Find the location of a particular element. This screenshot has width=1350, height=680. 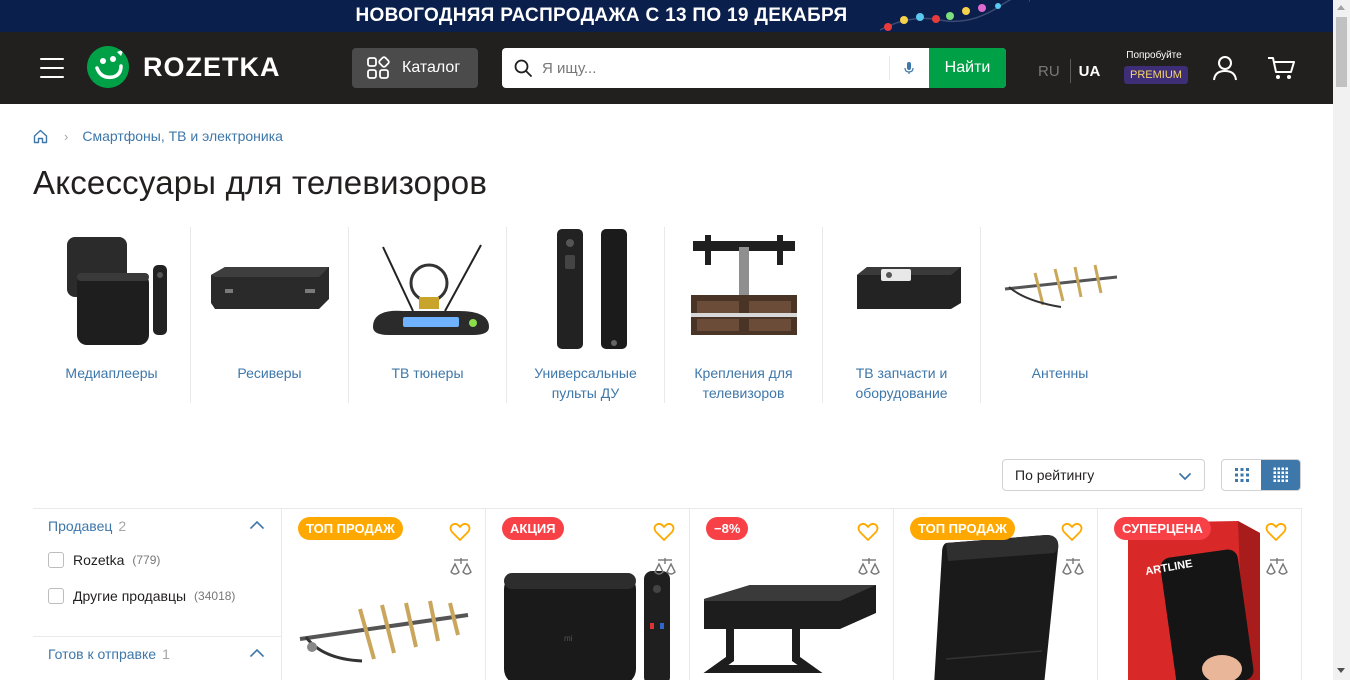

category-label: Ресиверы is located at coordinates (269, 373).